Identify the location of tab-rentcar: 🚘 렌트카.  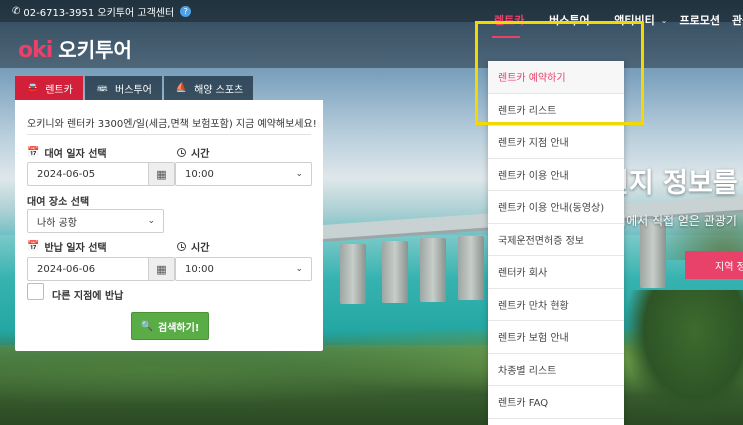
(49, 88).